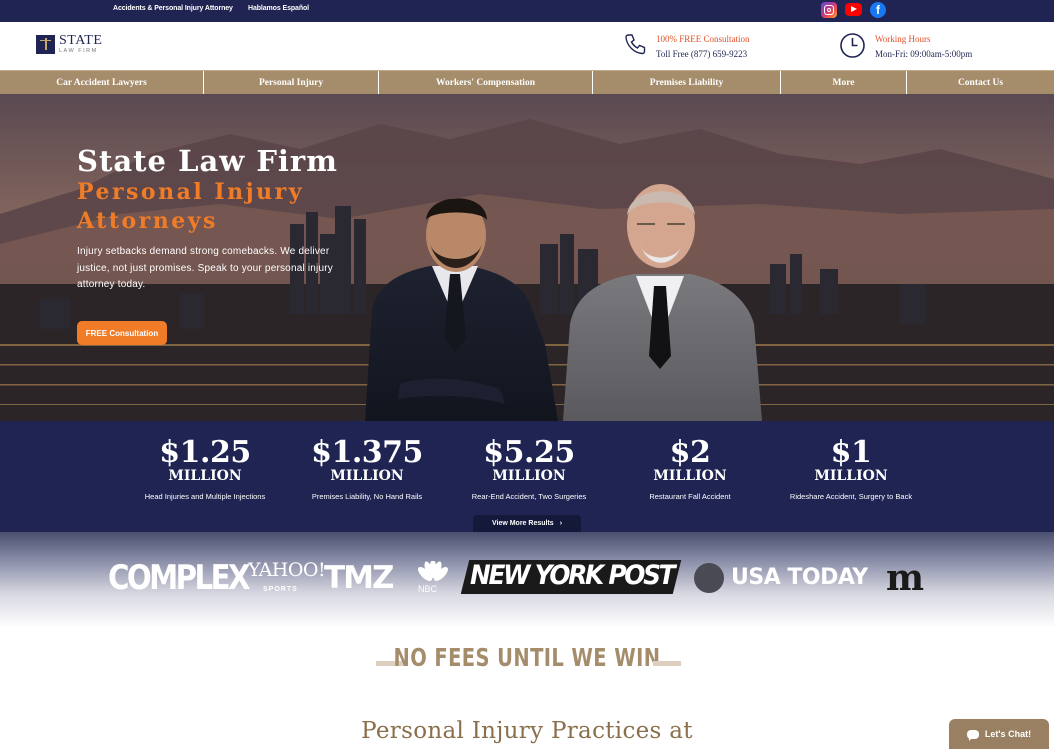 The image size is (1054, 749). Describe the element at coordinates (280, 589) in the screenshot. I see `yahoo-sports-label: SPORTS` at that location.